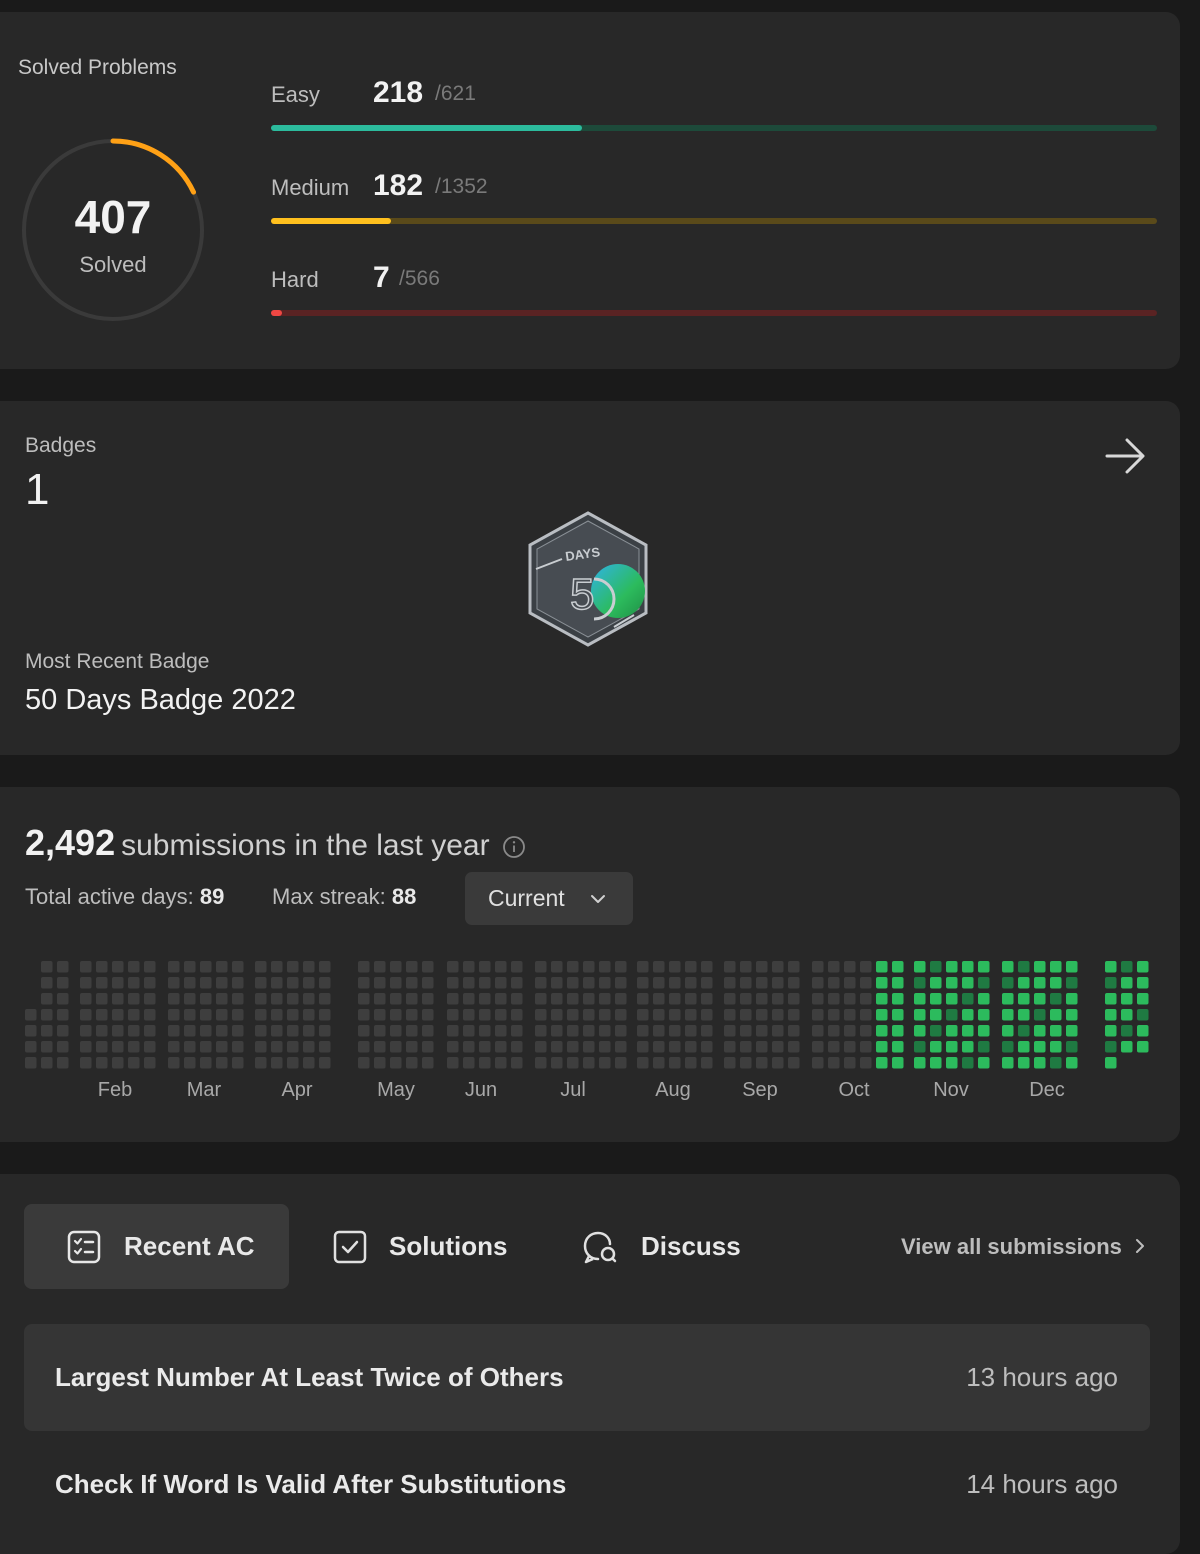 The image size is (1200, 1554). Describe the element at coordinates (417, 1246) in the screenshot. I see `tab-solutions: Solutions` at that location.